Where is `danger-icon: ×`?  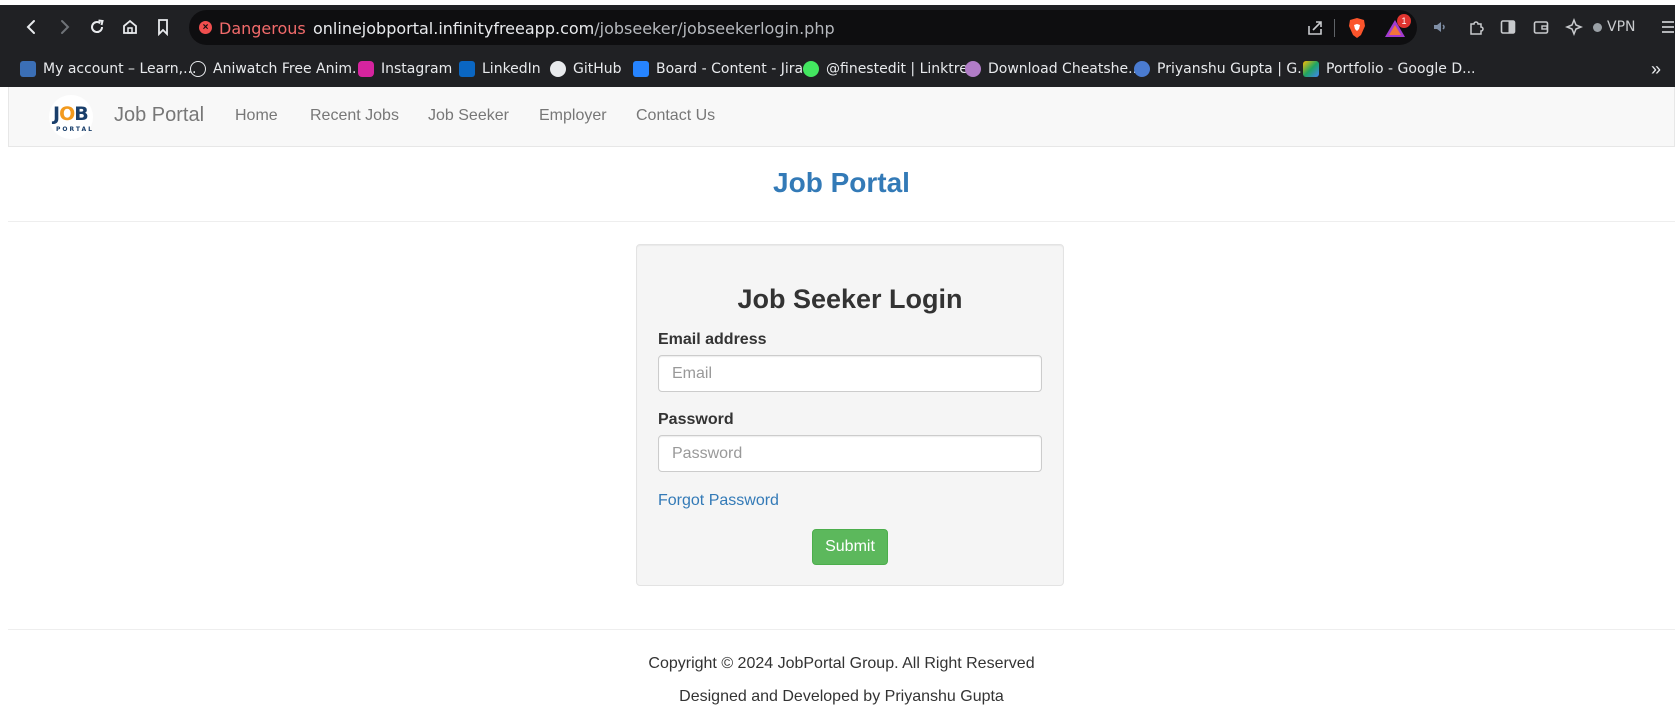
danger-icon: × is located at coordinates (205, 27).